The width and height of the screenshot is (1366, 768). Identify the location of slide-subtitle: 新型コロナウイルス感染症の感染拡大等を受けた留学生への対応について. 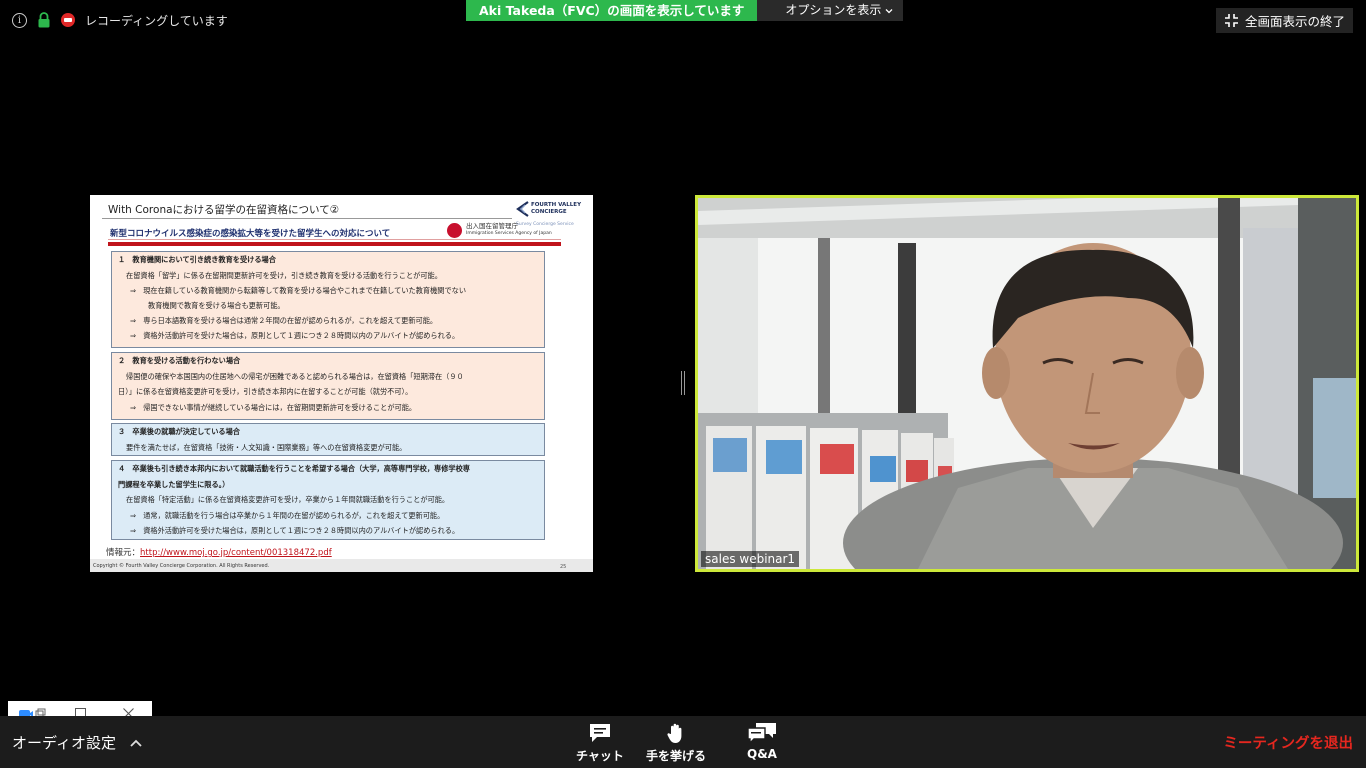
(250, 234).